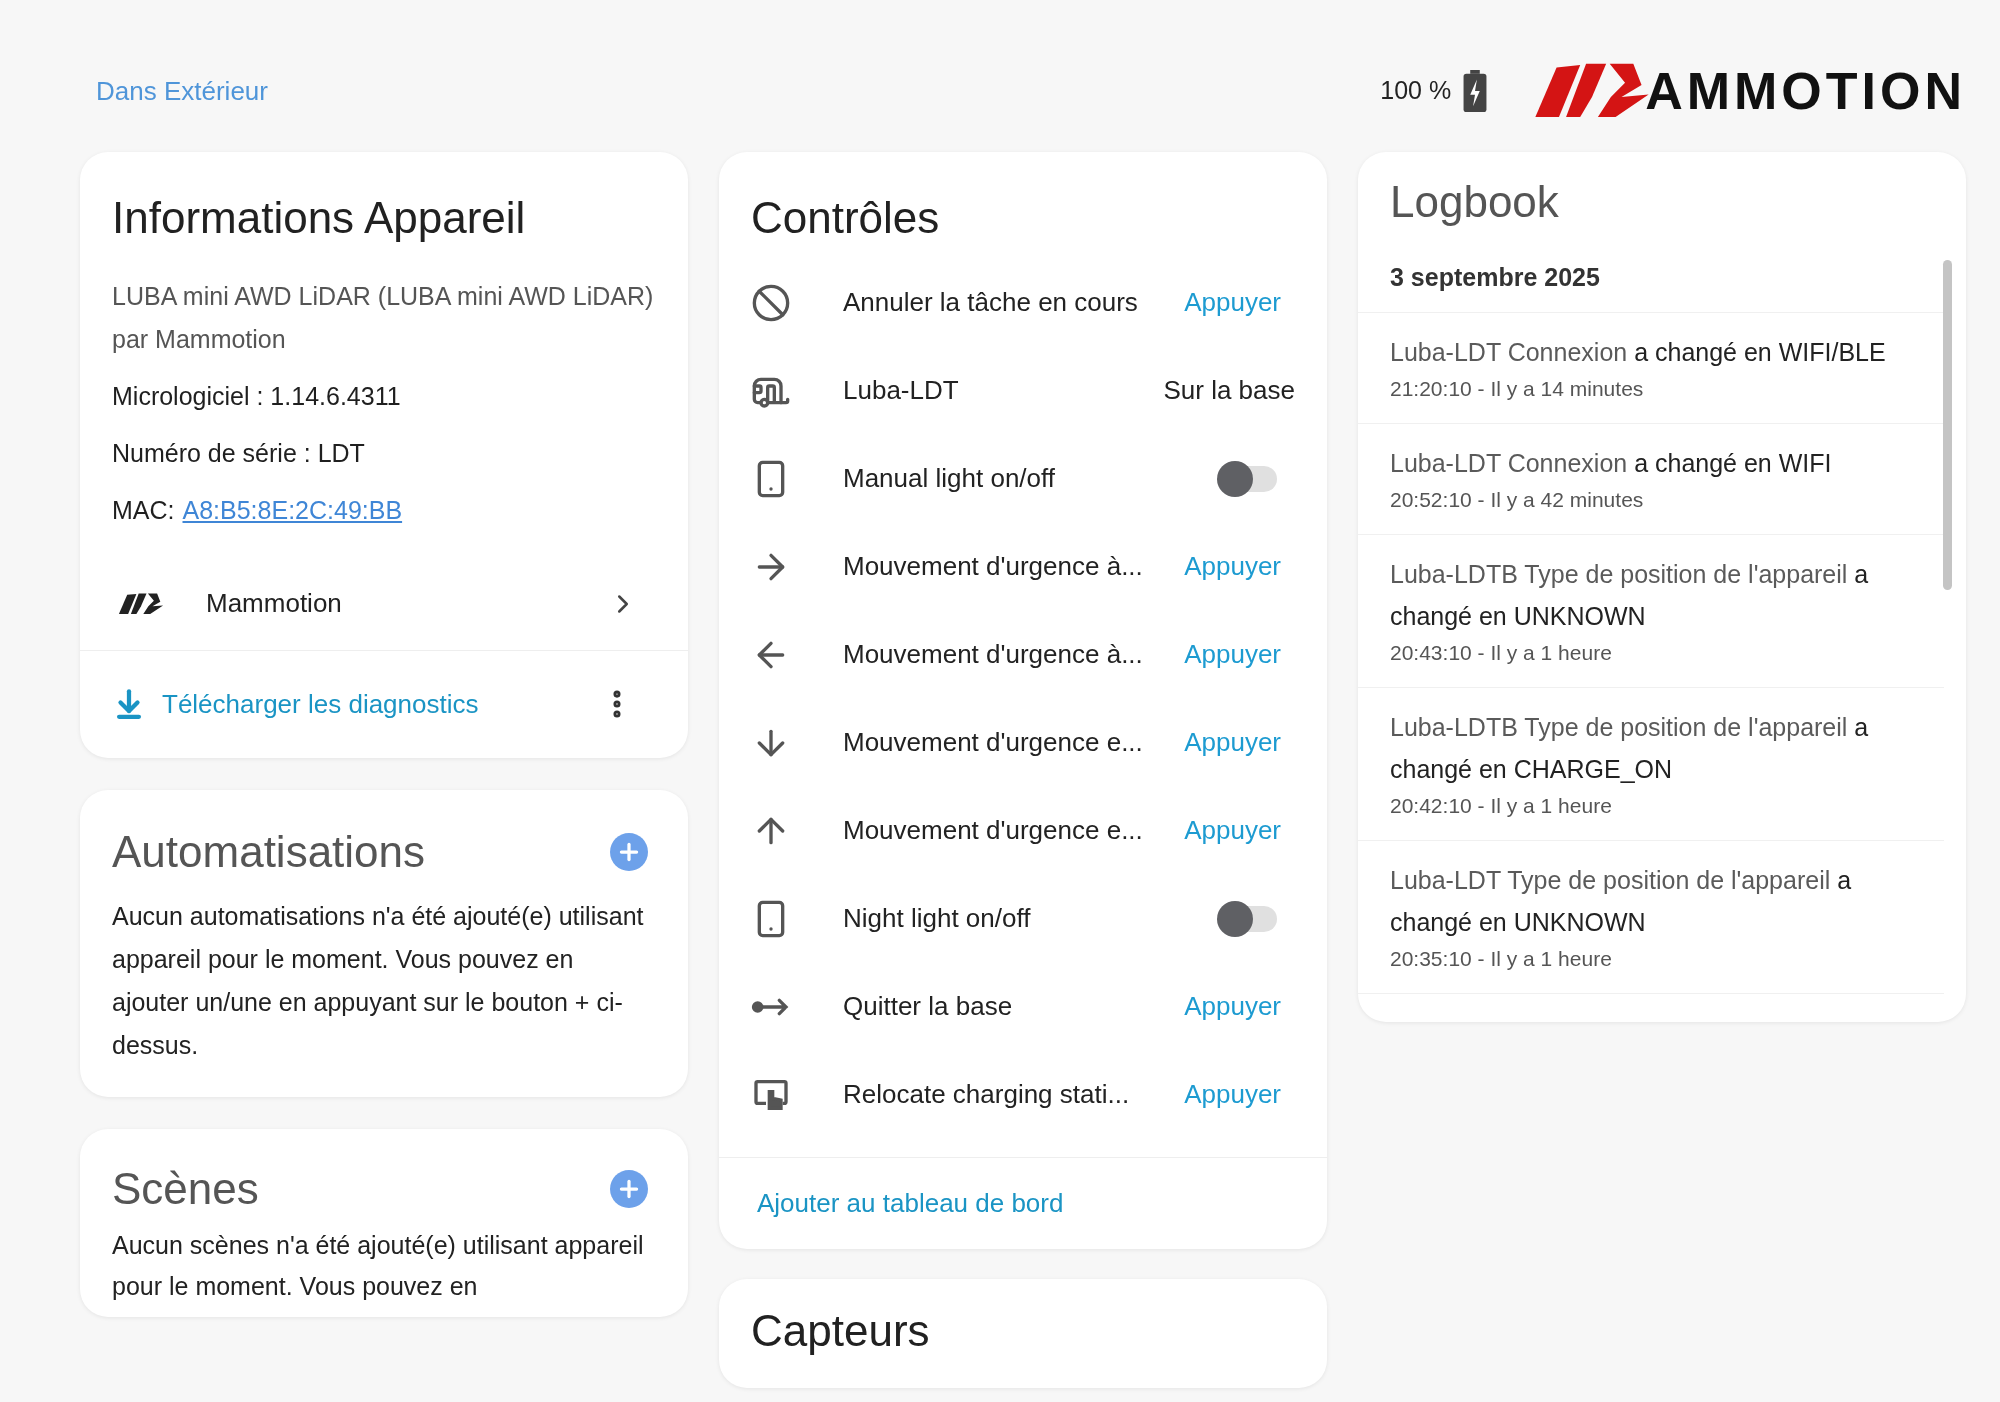 This screenshot has height=1402, width=2000. Describe the element at coordinates (771, 302) in the screenshot. I see `row-icon` at that location.